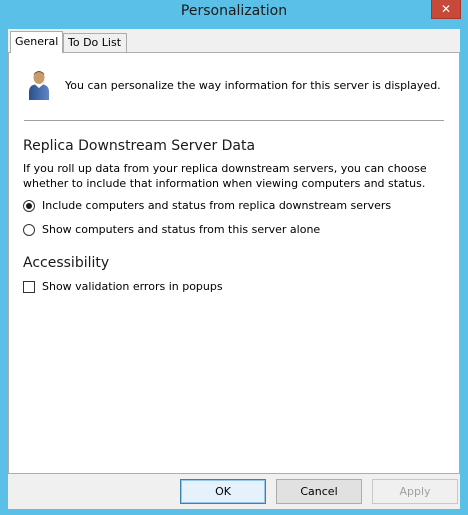 This screenshot has height=515, width=468. What do you see at coordinates (234, 120) in the screenshot?
I see `separator` at bounding box center [234, 120].